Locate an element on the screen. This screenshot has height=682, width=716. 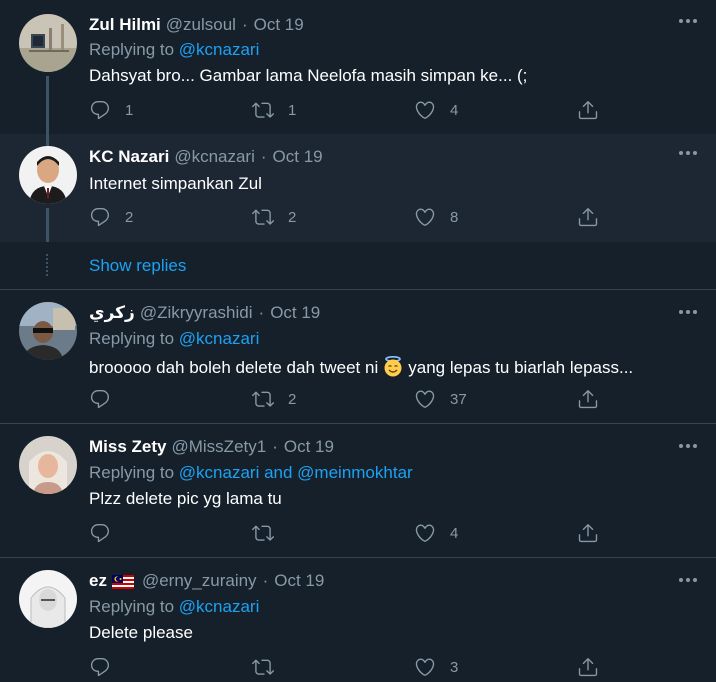
user-handle: @MissZety1 is located at coordinates (218, 447).